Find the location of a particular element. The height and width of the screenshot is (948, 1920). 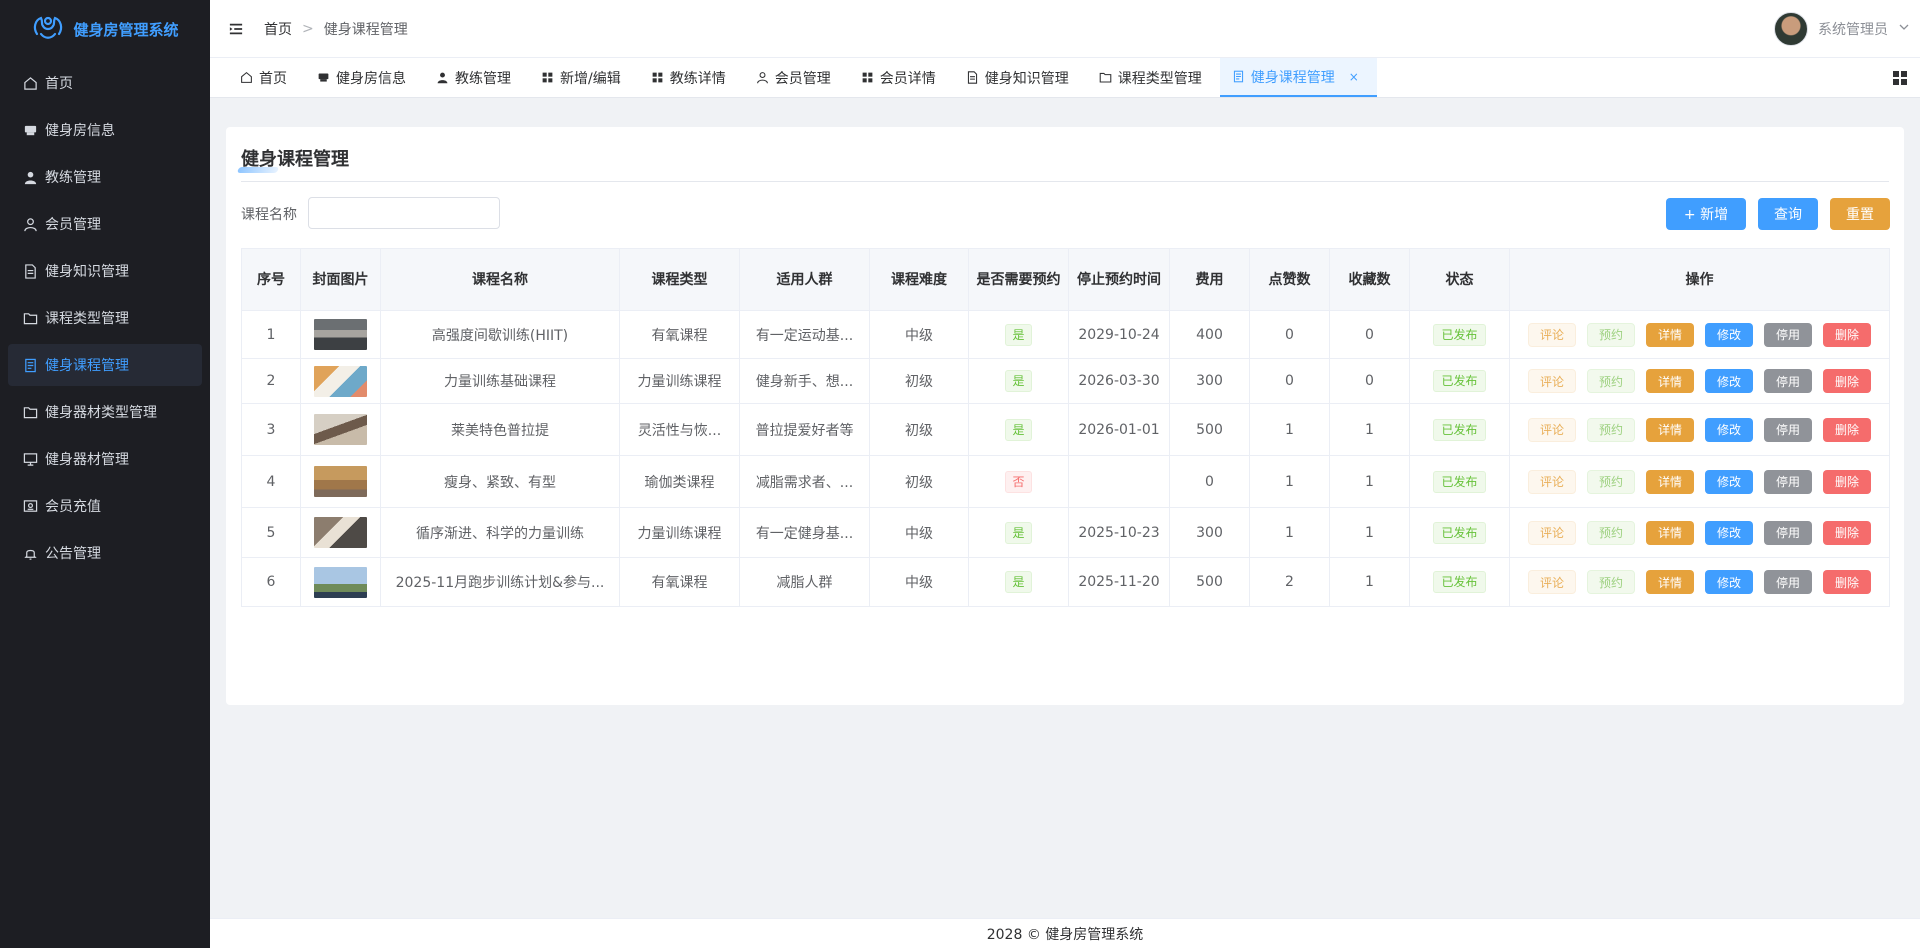

tab-8: 课程类型管理 is located at coordinates (1153, 77).